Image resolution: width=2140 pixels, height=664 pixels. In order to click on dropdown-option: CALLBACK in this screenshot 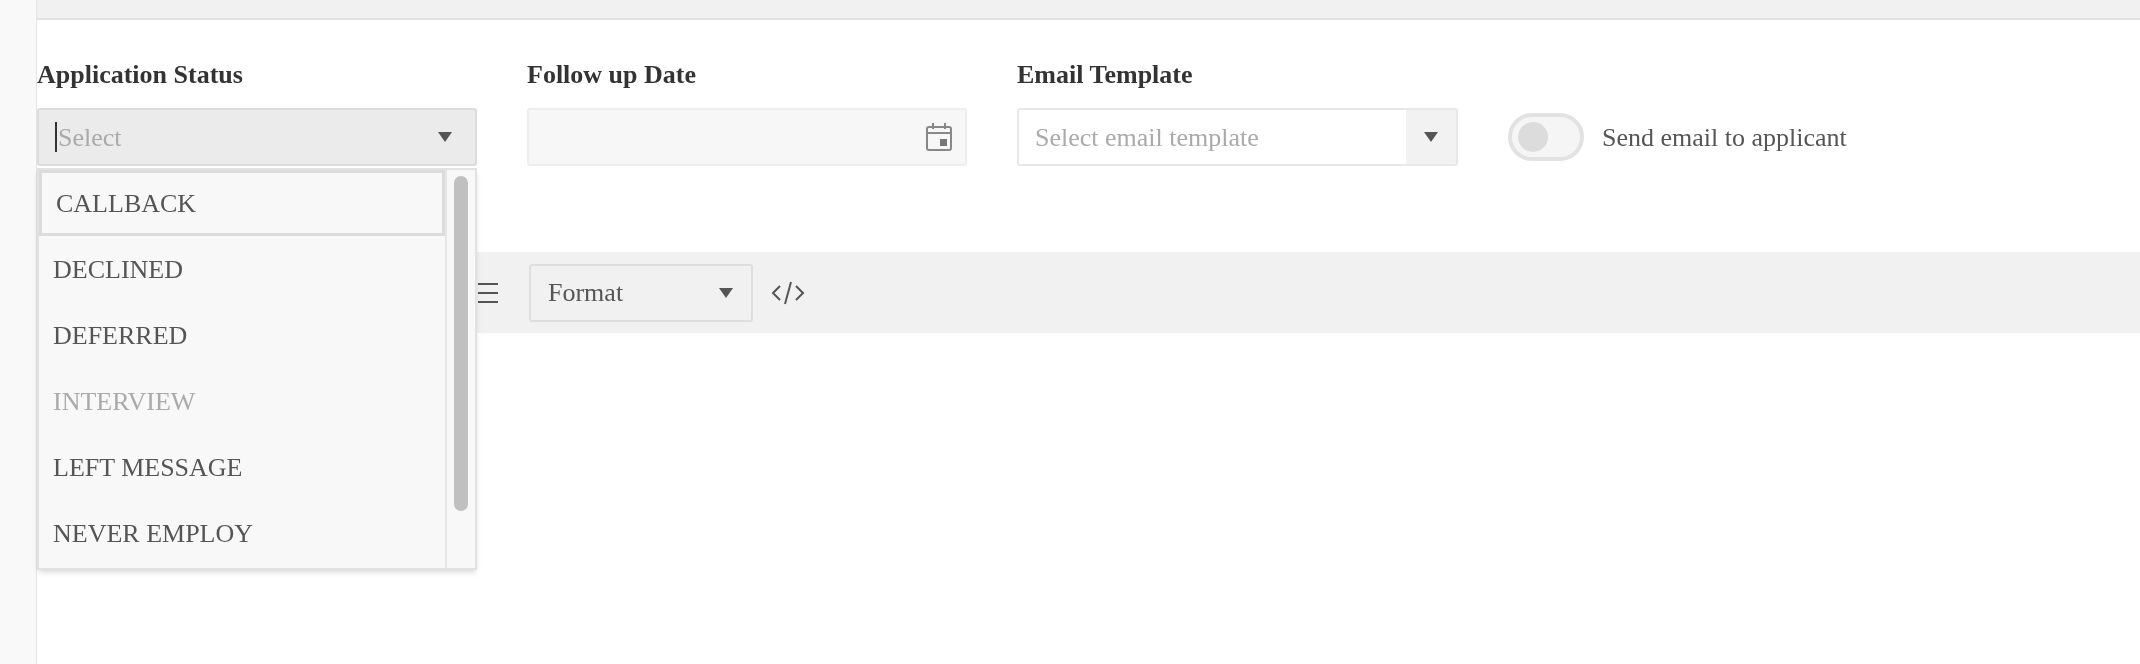, I will do `click(242, 203)`.